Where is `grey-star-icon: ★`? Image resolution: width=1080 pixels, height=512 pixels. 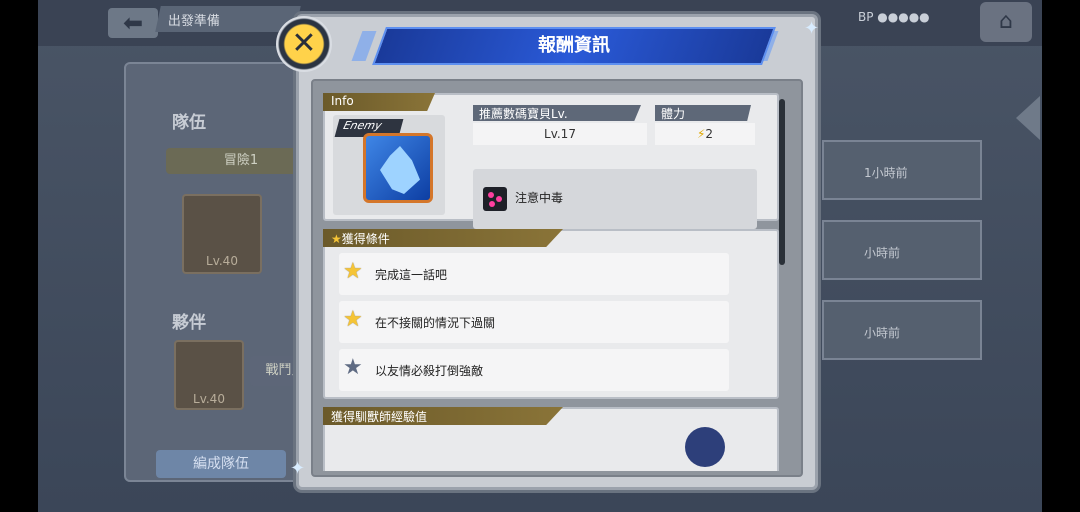
grey-star-icon: ★ is located at coordinates (353, 367).